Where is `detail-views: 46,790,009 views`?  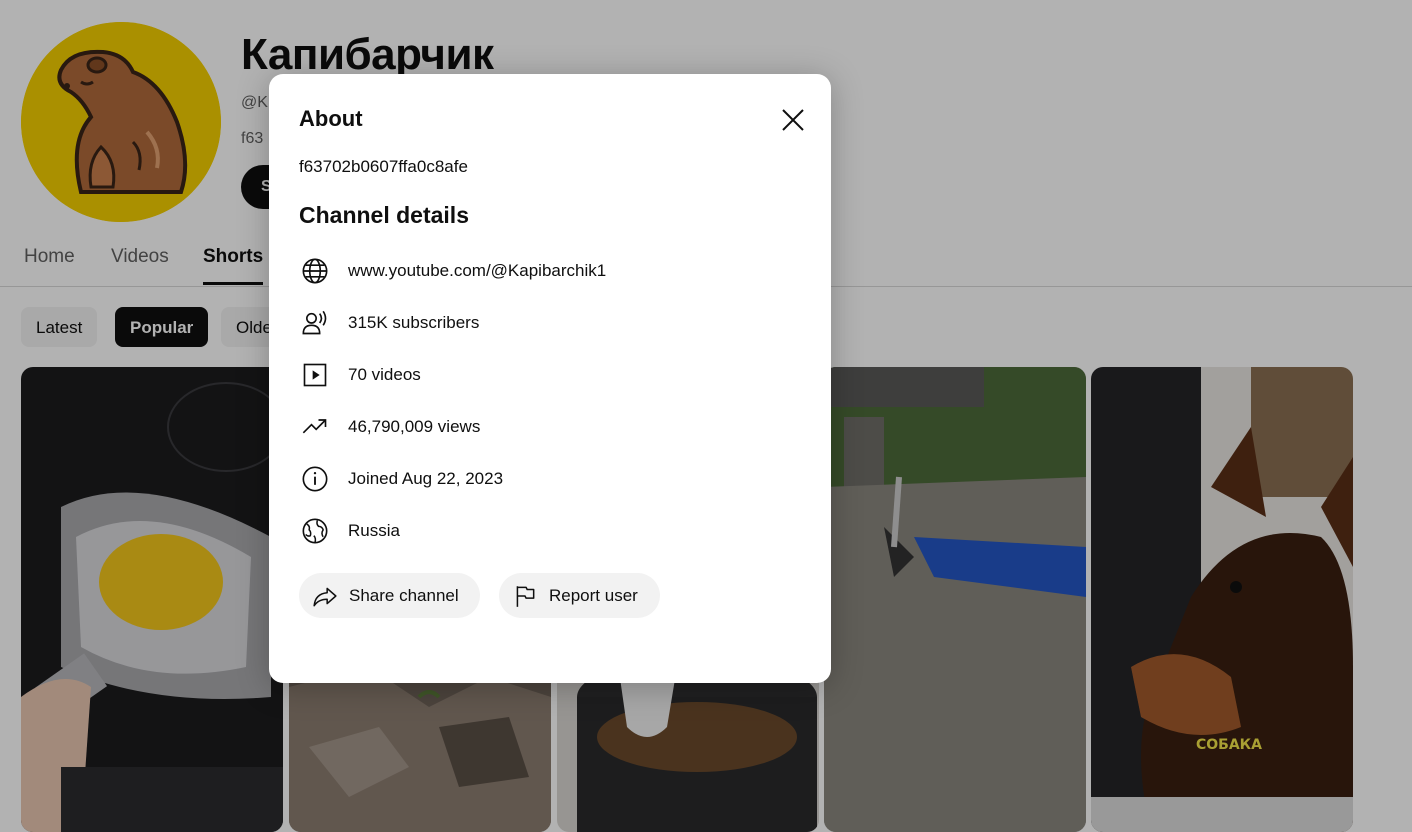 detail-views: 46,790,009 views is located at coordinates (549, 427).